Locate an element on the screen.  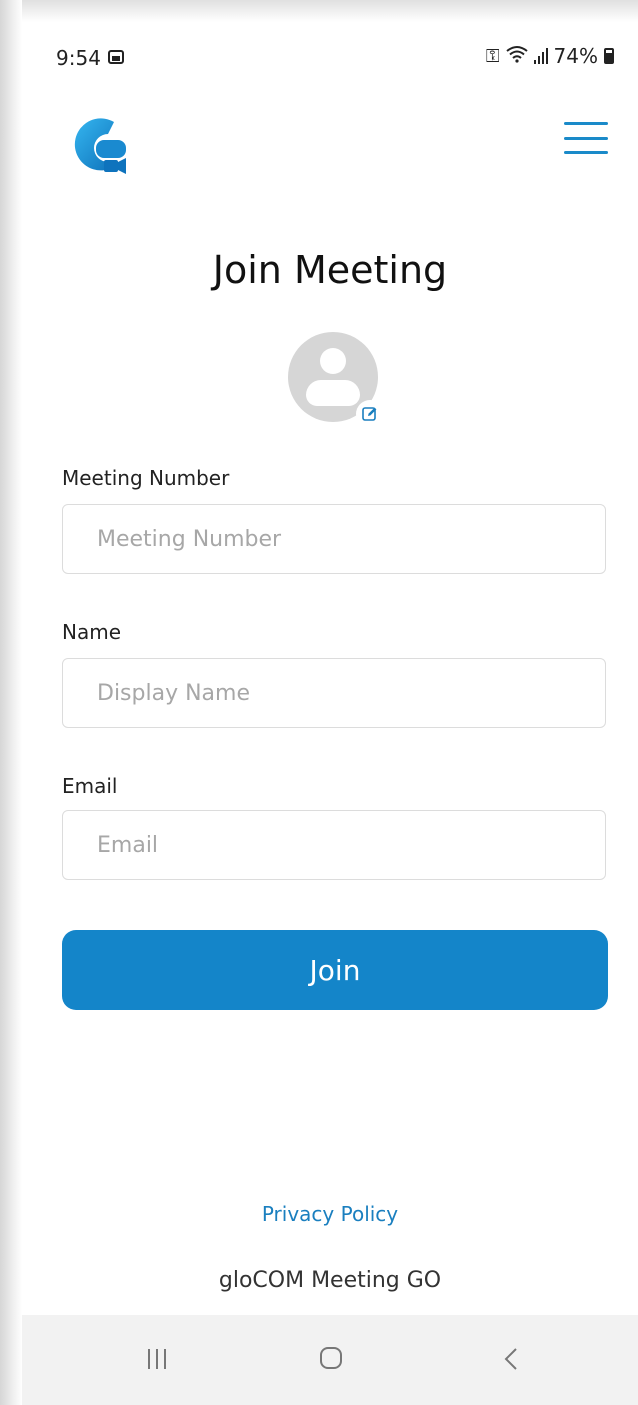
menu-bar-middle is located at coordinates (586, 138).